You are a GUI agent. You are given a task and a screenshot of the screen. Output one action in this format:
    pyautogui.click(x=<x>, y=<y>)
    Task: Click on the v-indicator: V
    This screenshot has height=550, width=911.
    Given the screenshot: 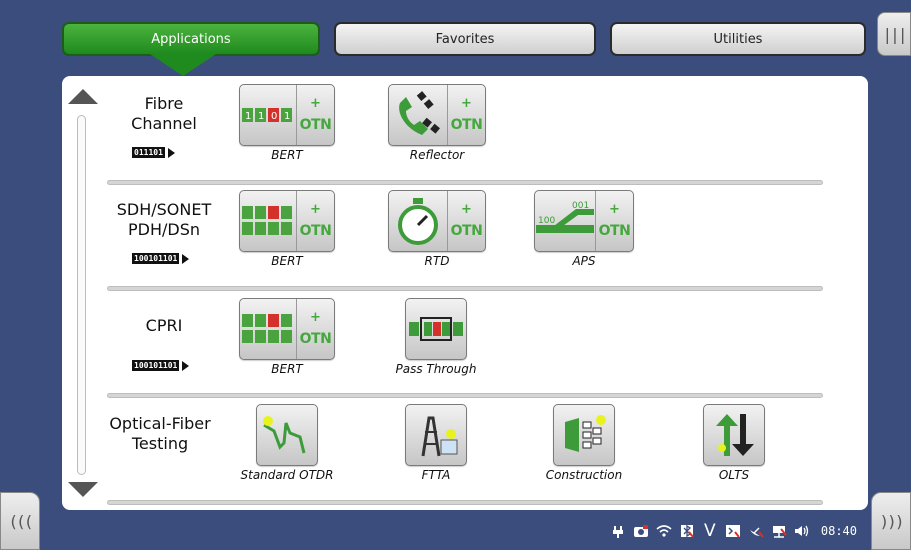 What is the action you would take?
    pyautogui.click(x=710, y=531)
    